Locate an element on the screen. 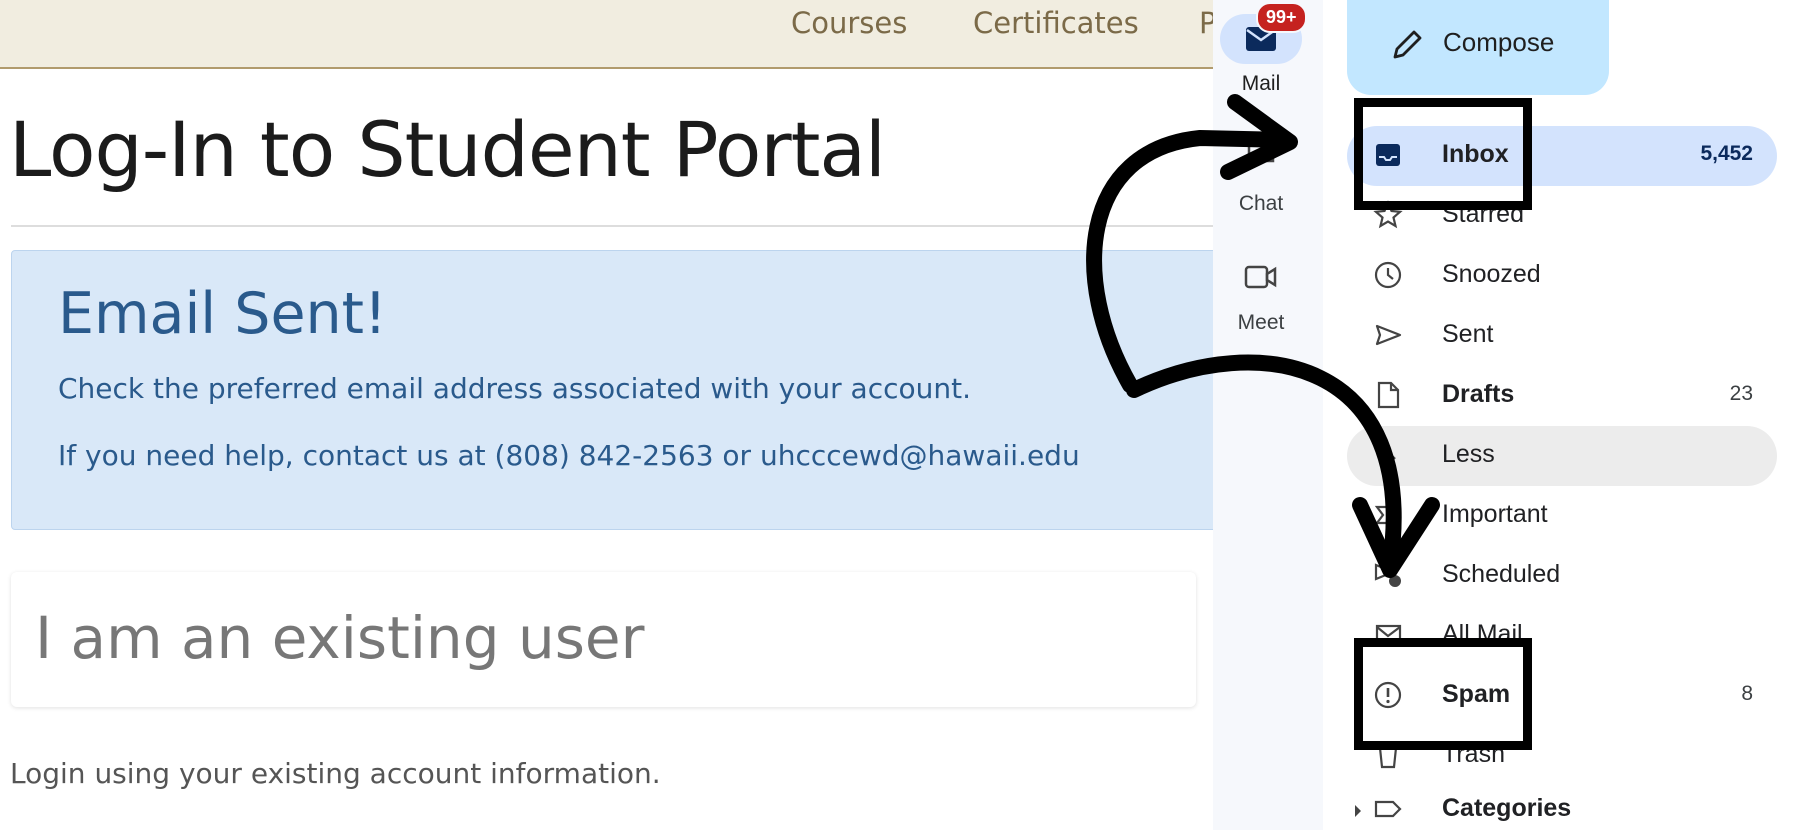 Image resolution: width=1794 pixels, height=830 pixels. mail-unread-badge: 99+ is located at coordinates (1281, 17).